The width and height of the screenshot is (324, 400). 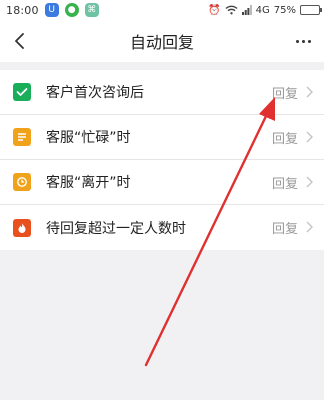 What do you see at coordinates (214, 10) in the screenshot?
I see `alarm-icon: ⏰` at bounding box center [214, 10].